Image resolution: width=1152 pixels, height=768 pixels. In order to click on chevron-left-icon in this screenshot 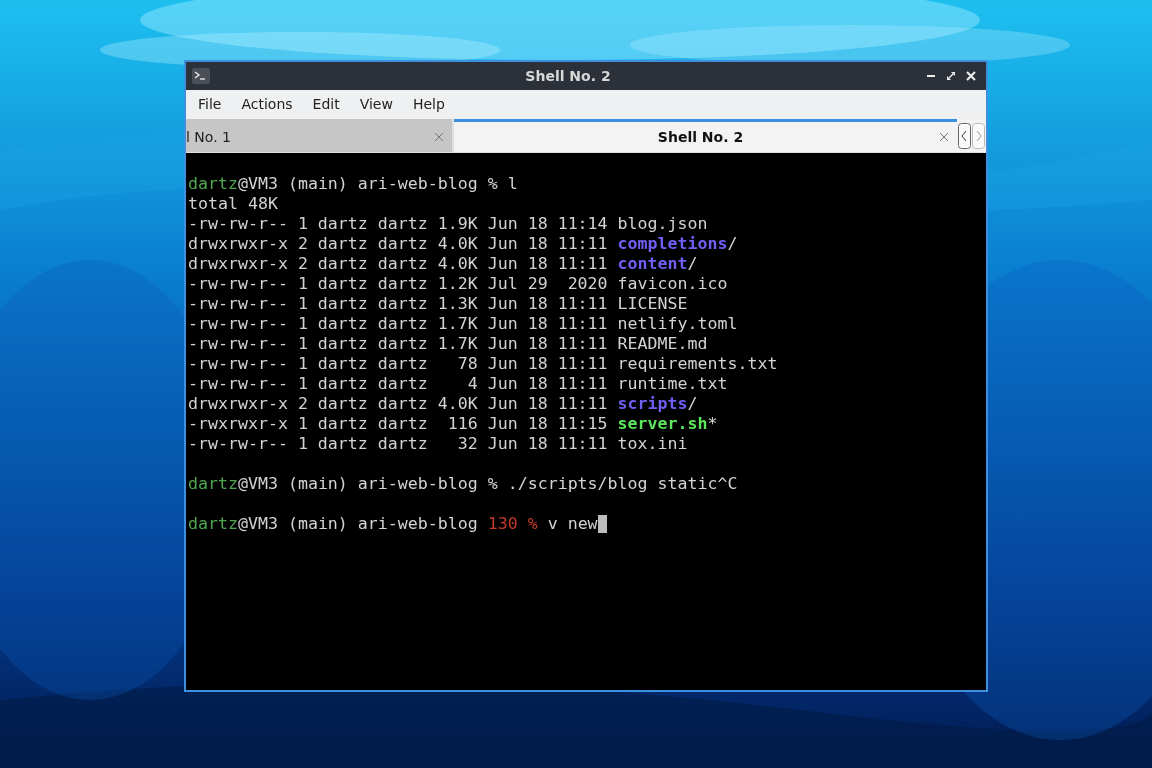, I will do `click(964, 135)`.